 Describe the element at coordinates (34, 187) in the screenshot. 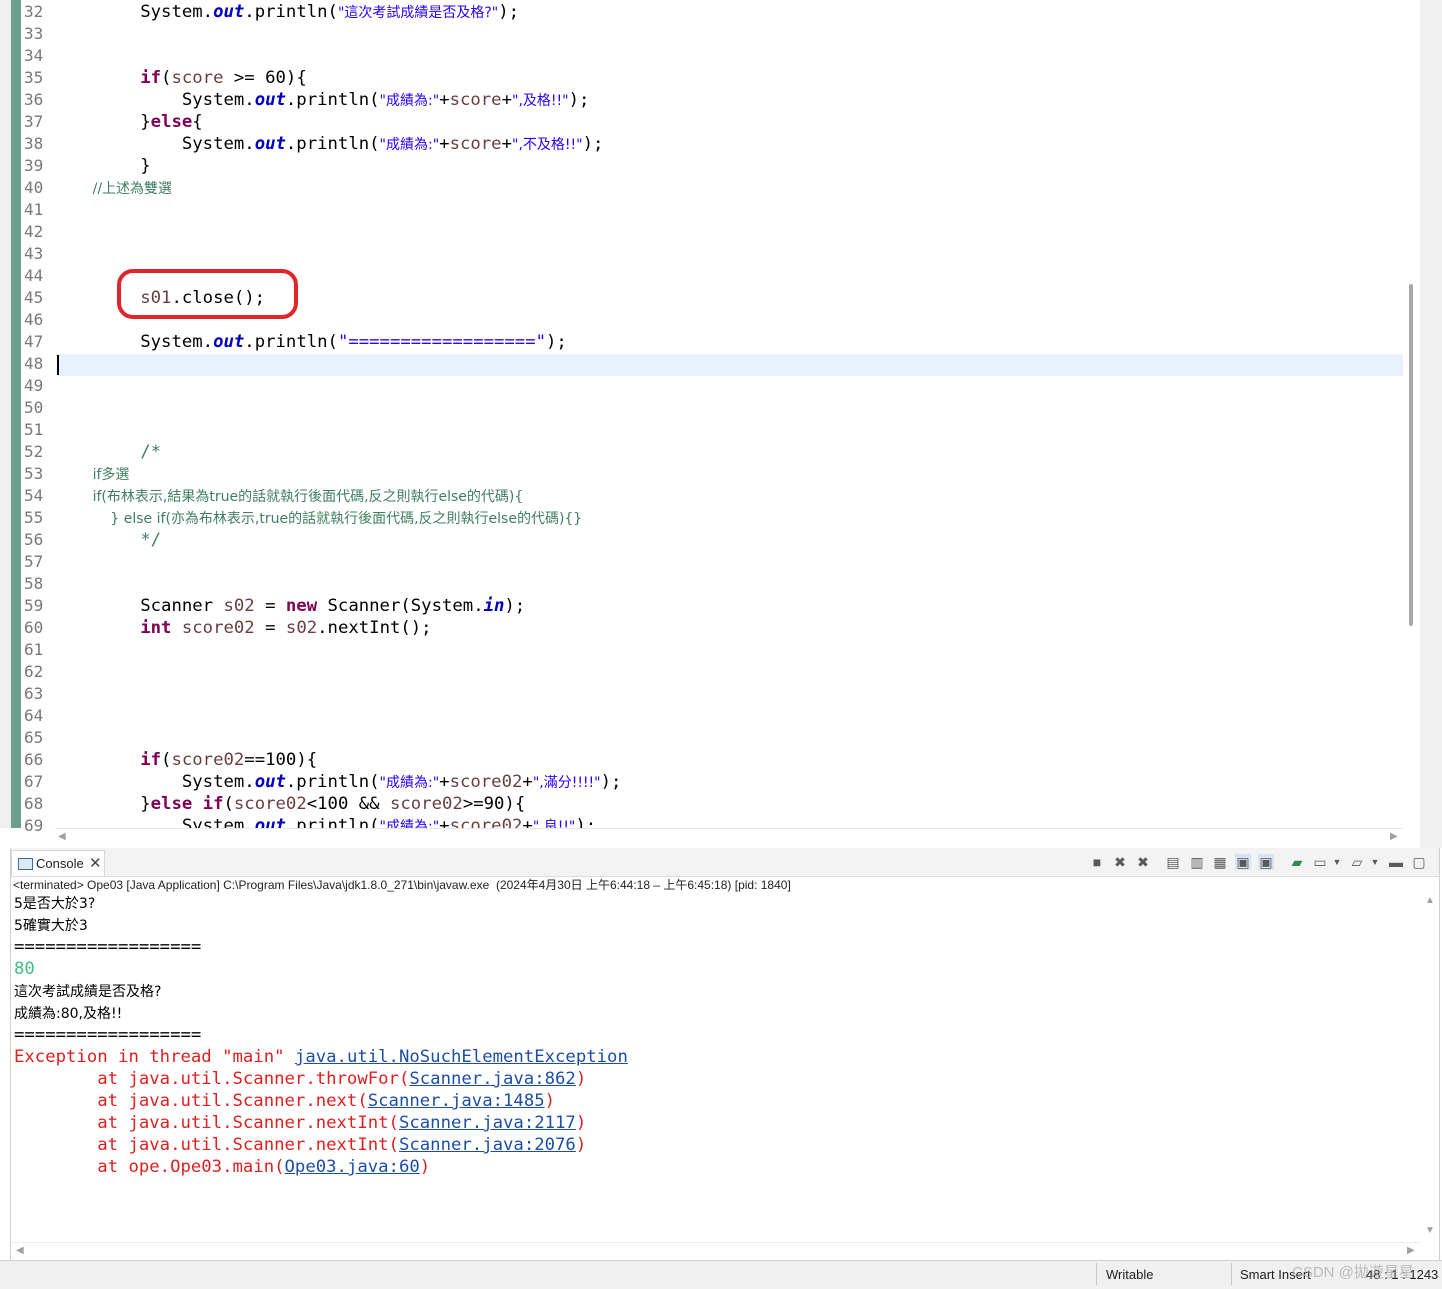

I see `line-number: 40` at that location.